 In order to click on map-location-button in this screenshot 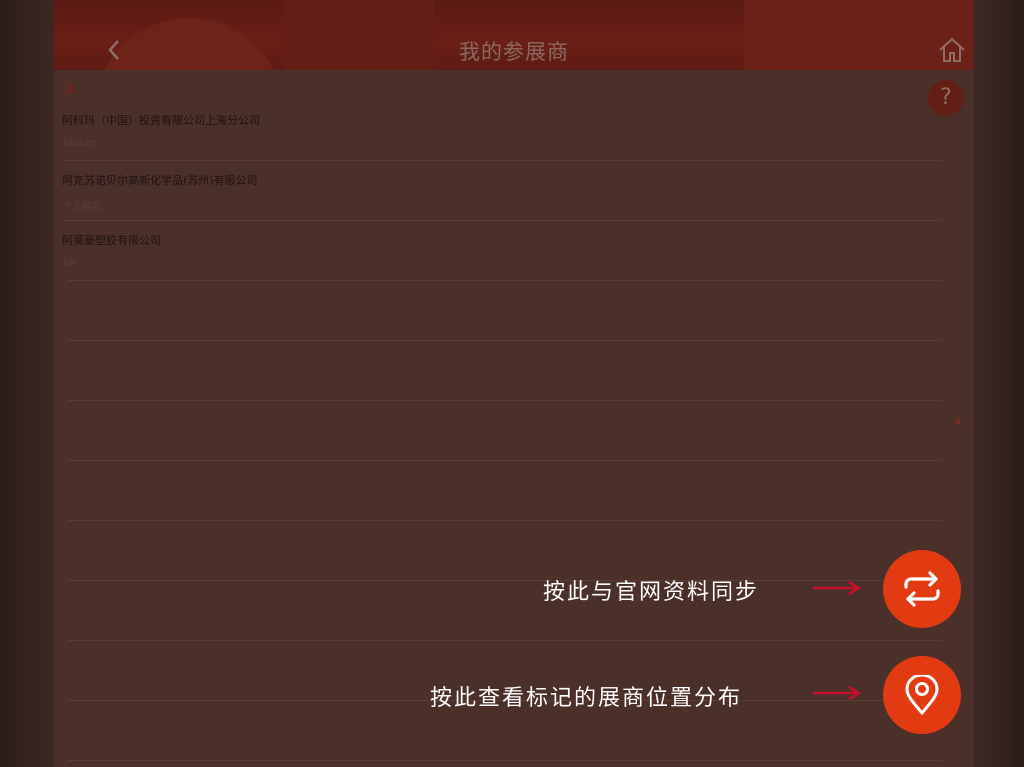, I will do `click(922, 695)`.